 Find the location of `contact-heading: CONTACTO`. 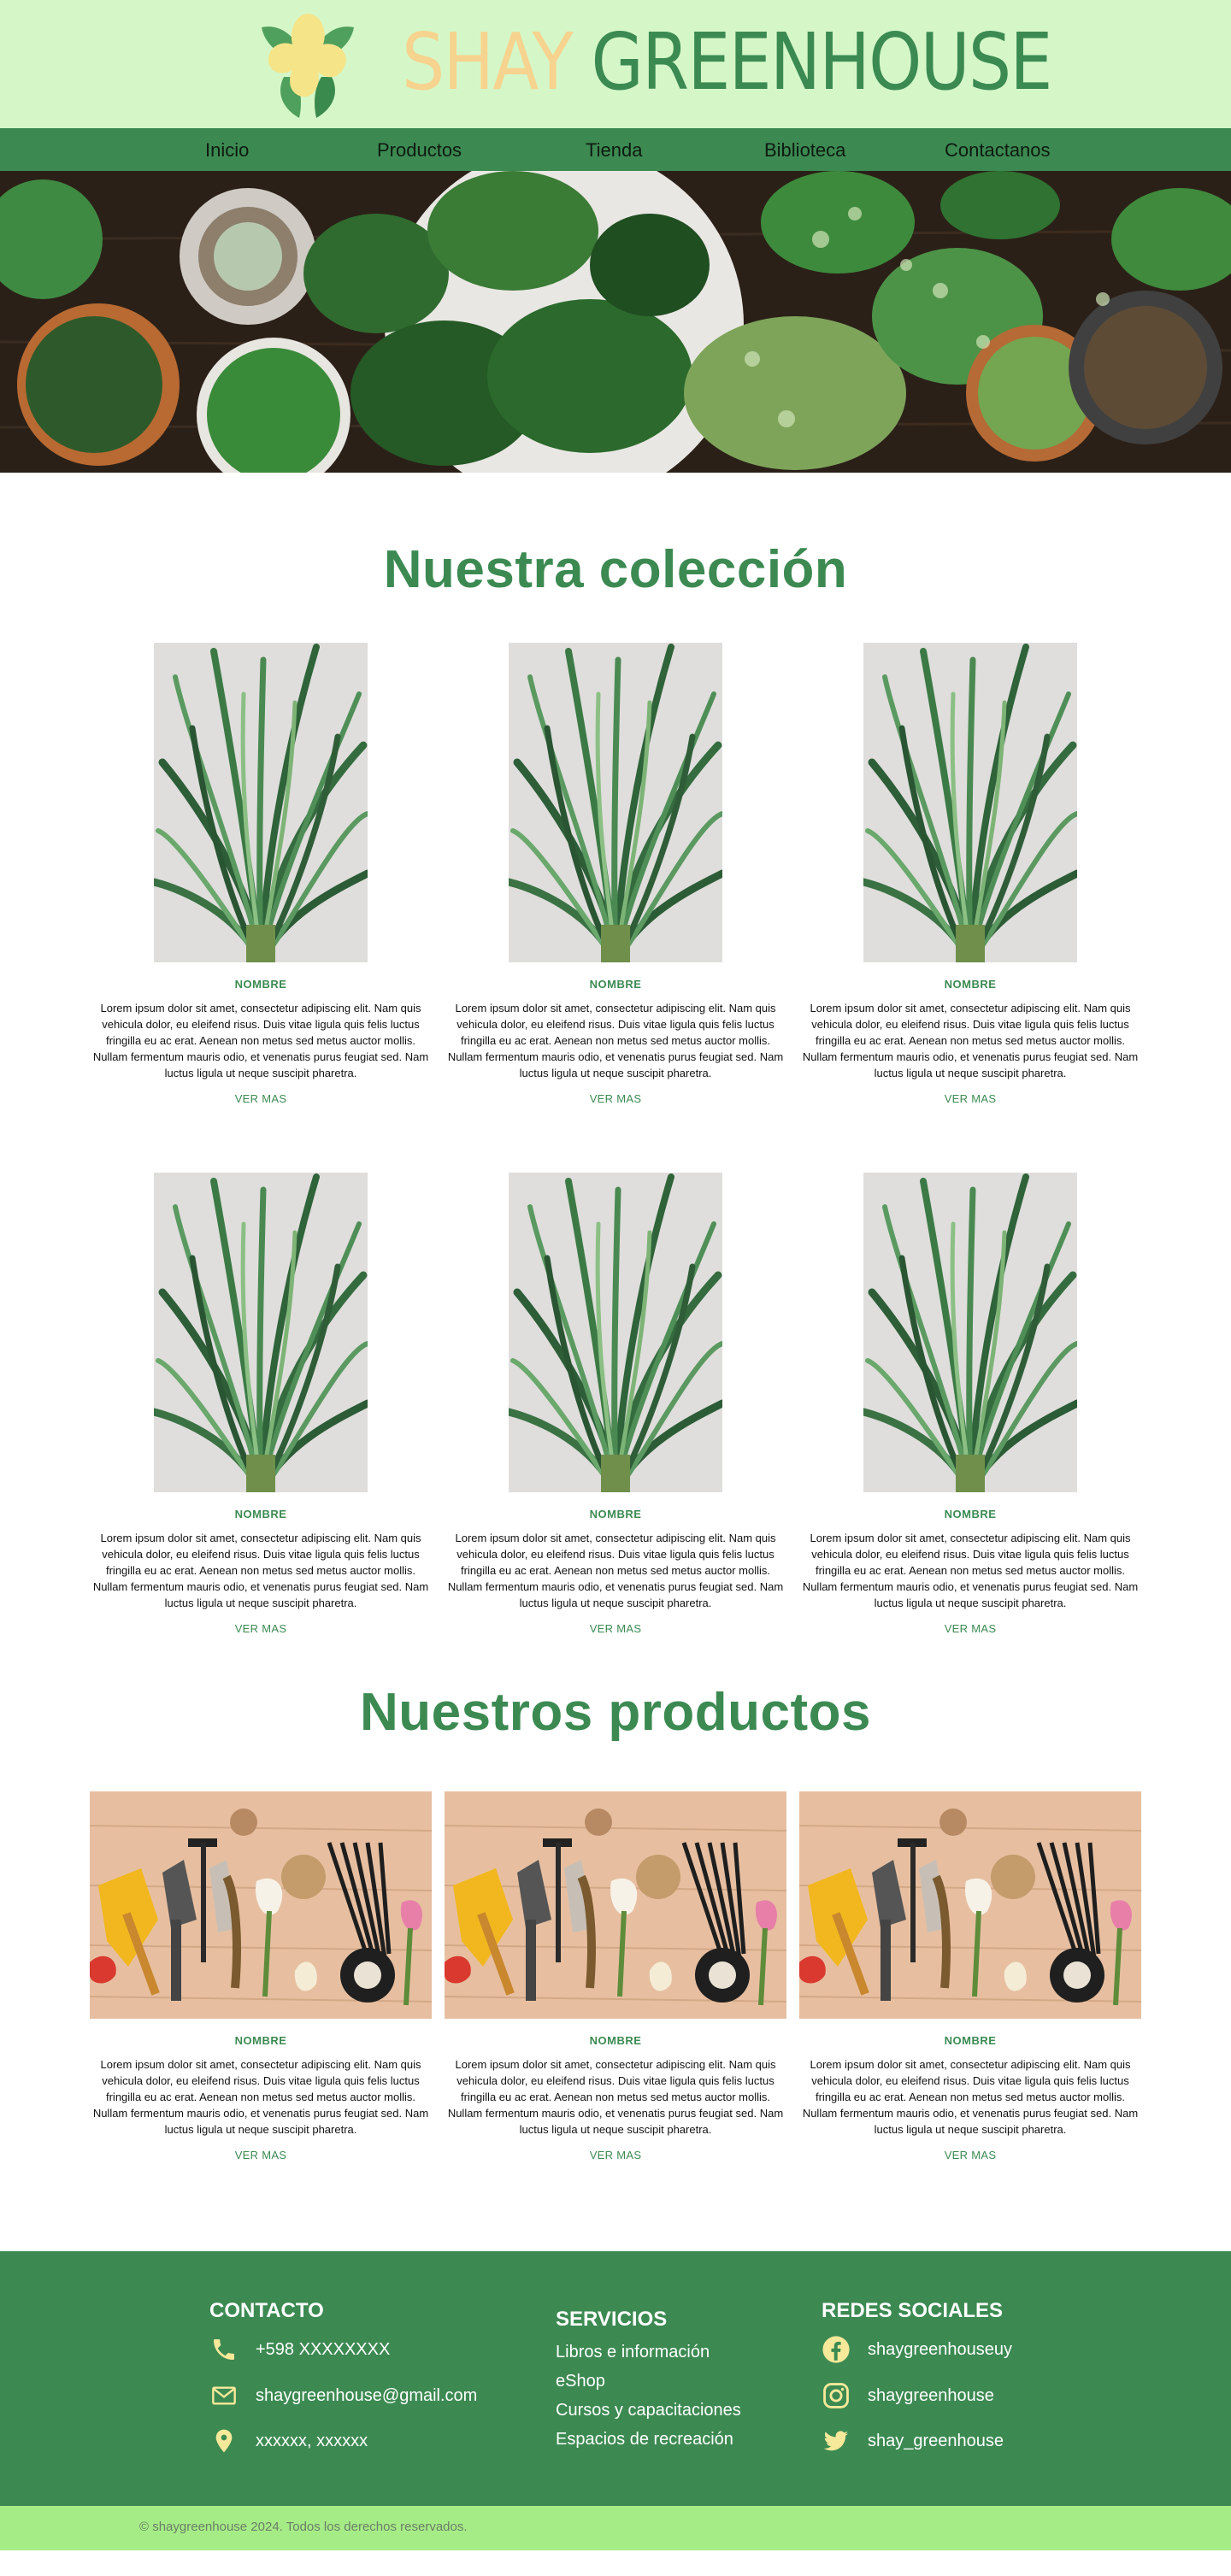

contact-heading: CONTACTO is located at coordinates (266, 2310).